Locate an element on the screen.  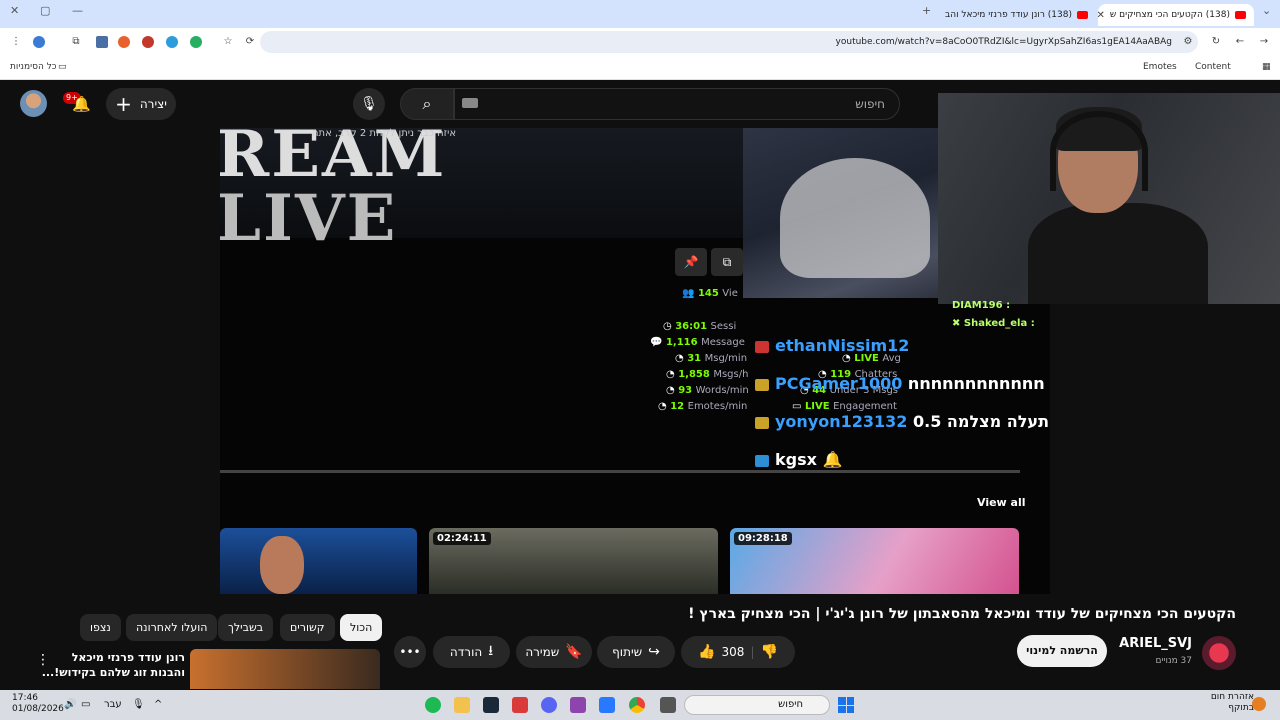
filter-chip-watched: נצפו is located at coordinates (100, 627).